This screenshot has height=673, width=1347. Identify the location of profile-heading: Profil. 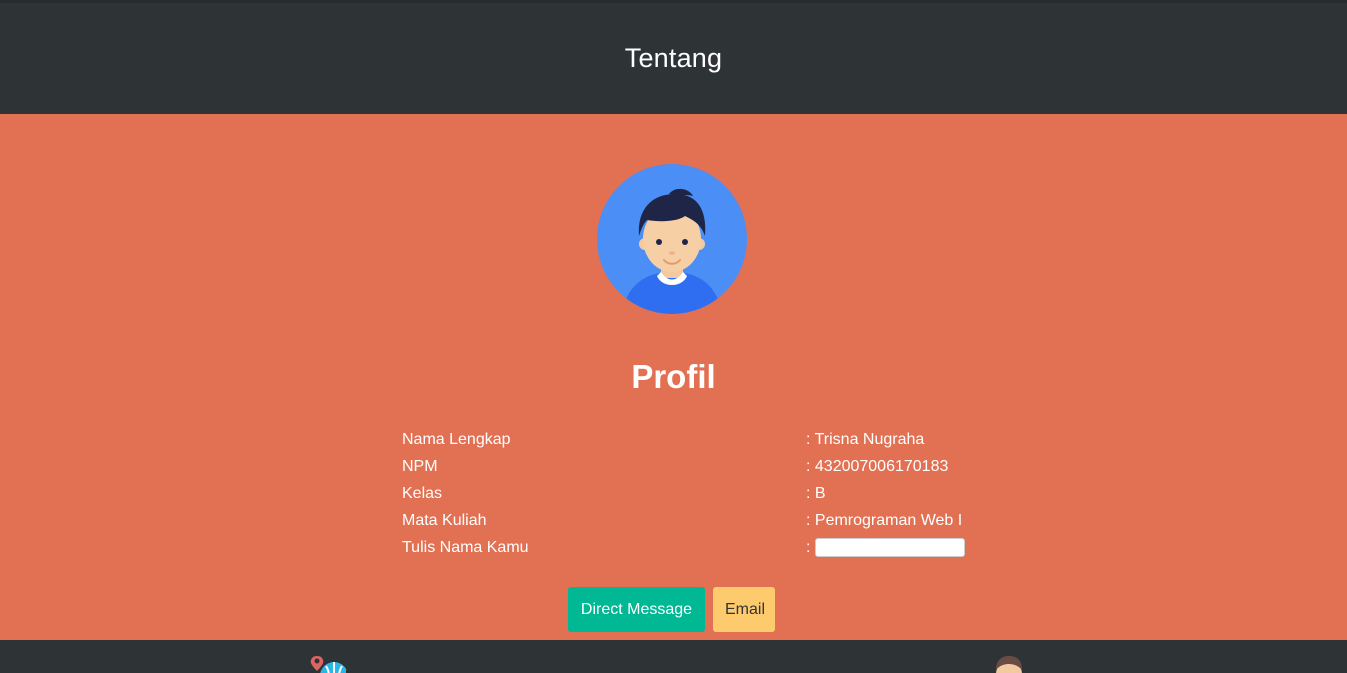
(673, 376).